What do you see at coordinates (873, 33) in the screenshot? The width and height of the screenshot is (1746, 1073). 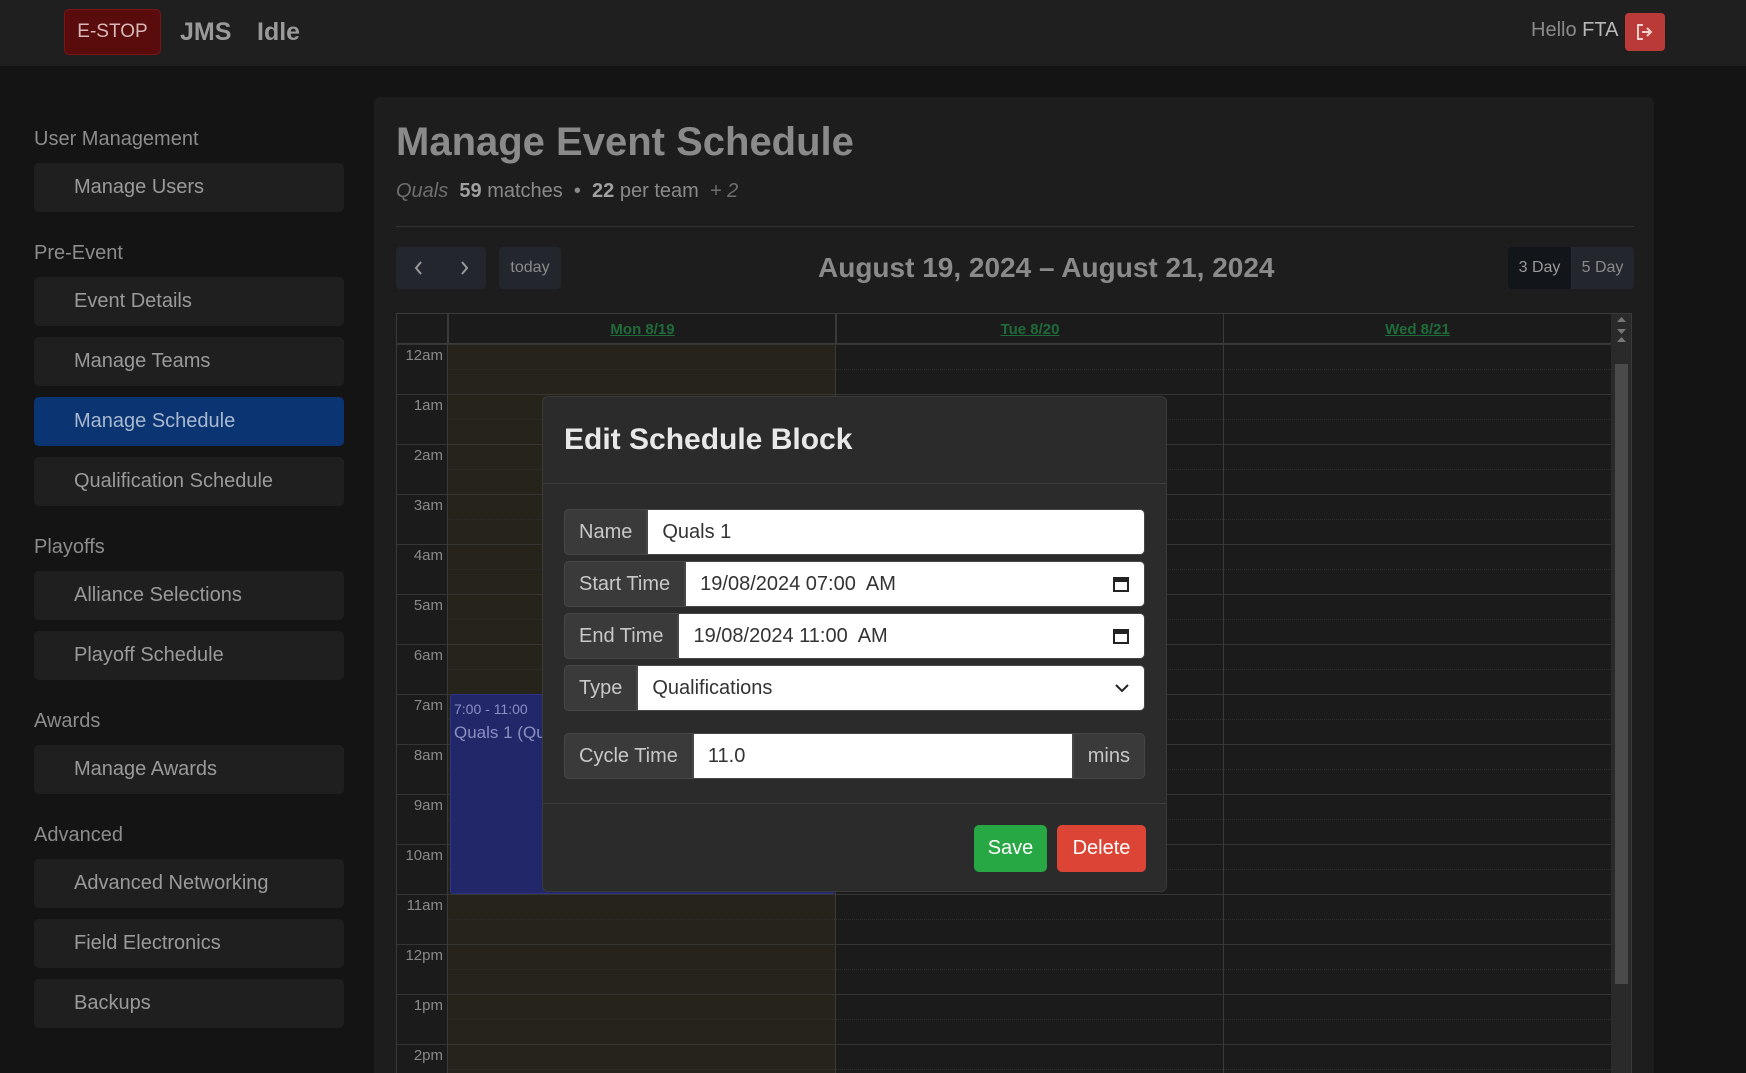 I see `top-navbar: E-STOP JMS Idle Hello FTA` at bounding box center [873, 33].